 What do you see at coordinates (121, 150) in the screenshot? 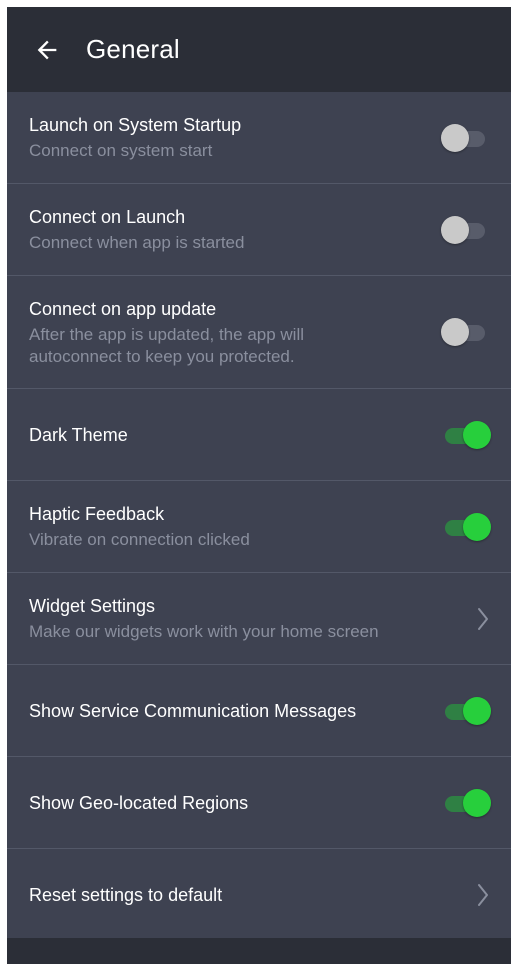
I see `setting-subtitle: Connect on system start` at bounding box center [121, 150].